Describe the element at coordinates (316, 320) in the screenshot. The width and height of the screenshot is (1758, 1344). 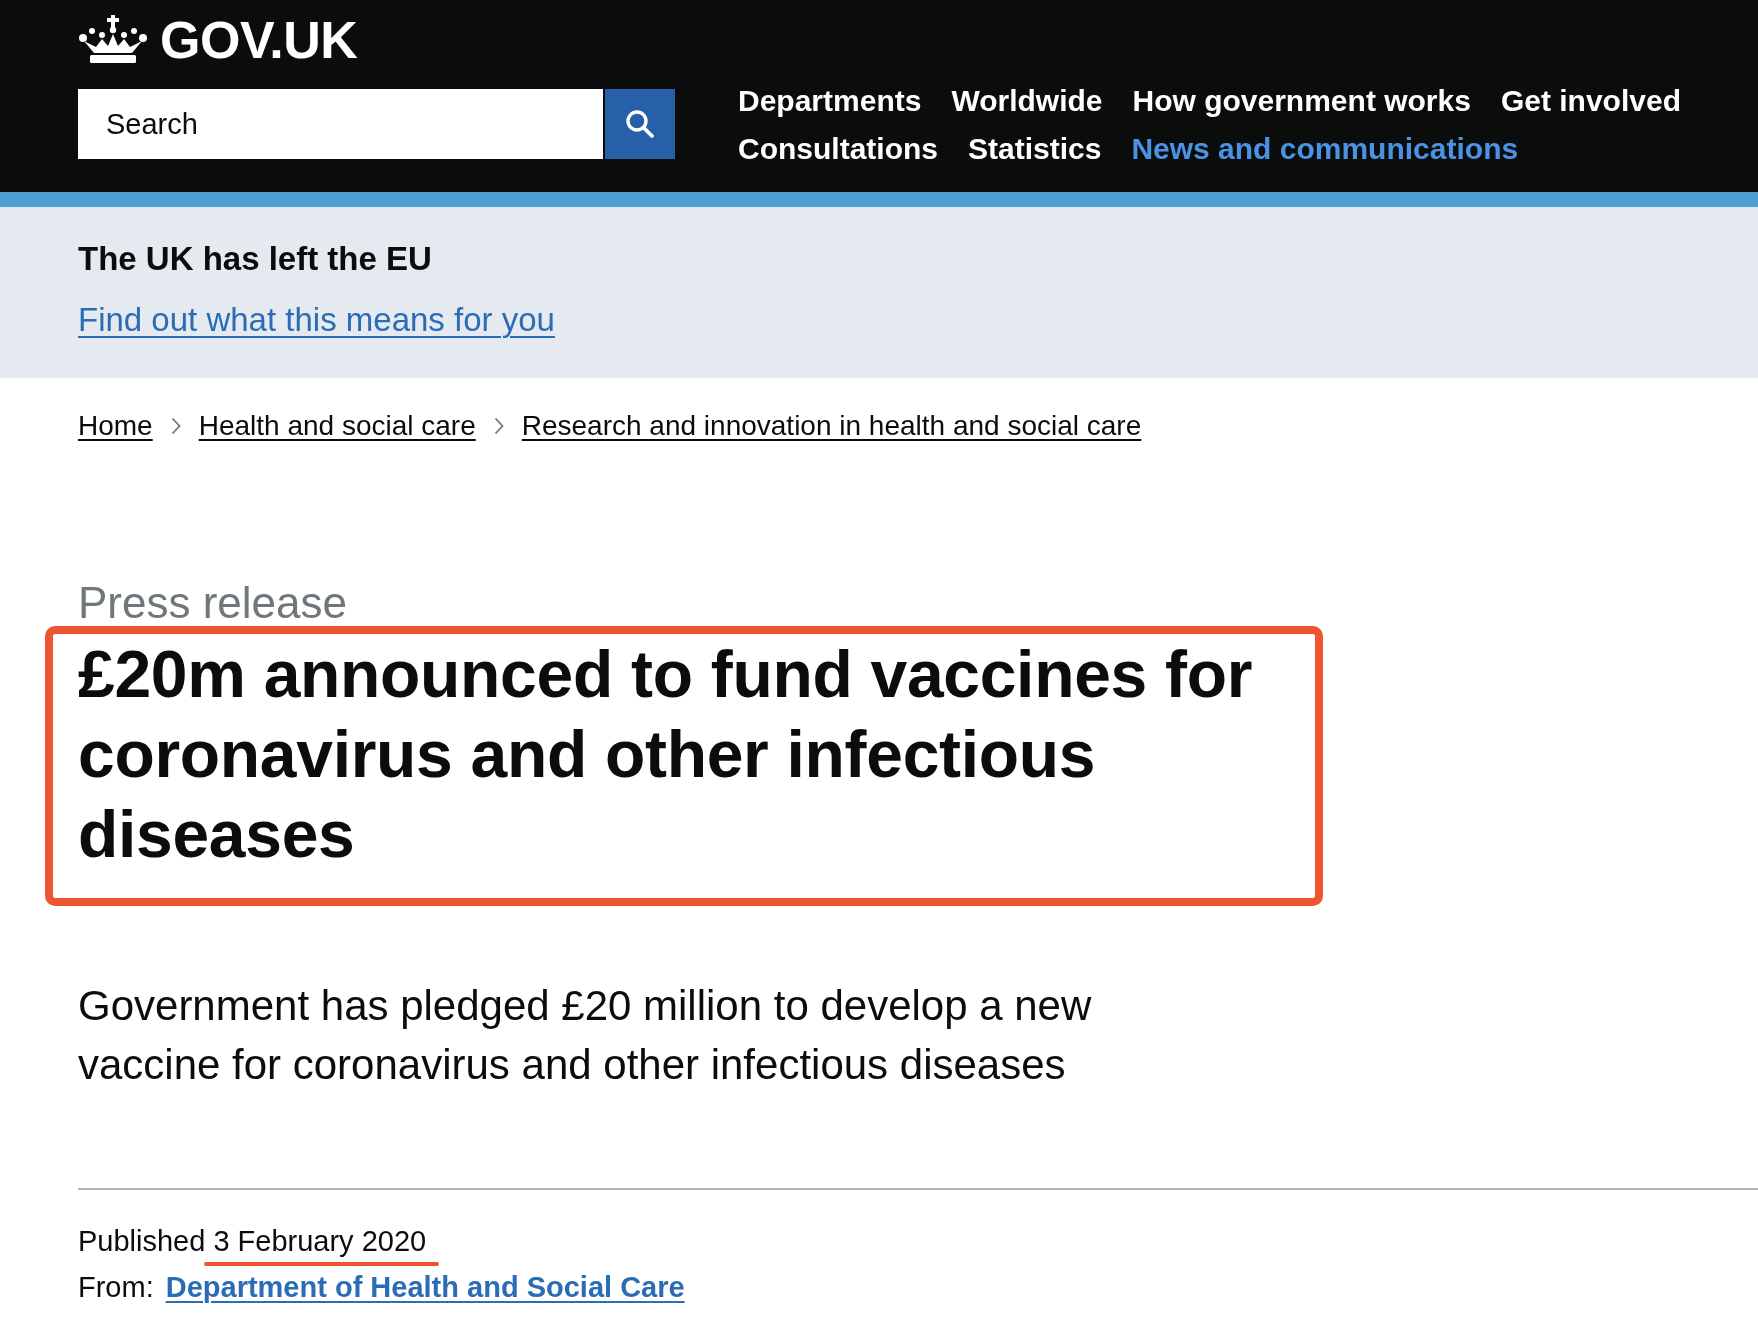
I see `banner-link: Find out what this means for you` at that location.